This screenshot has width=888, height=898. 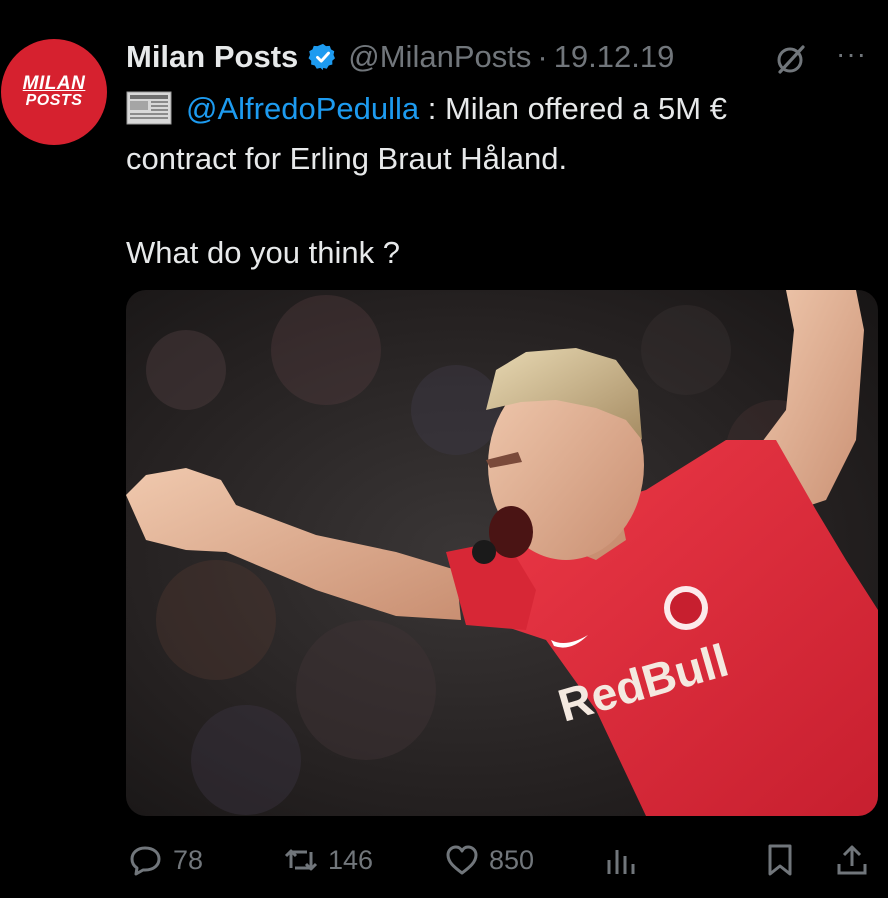 What do you see at coordinates (323, 57) in the screenshot?
I see `verified-badge-icon` at bounding box center [323, 57].